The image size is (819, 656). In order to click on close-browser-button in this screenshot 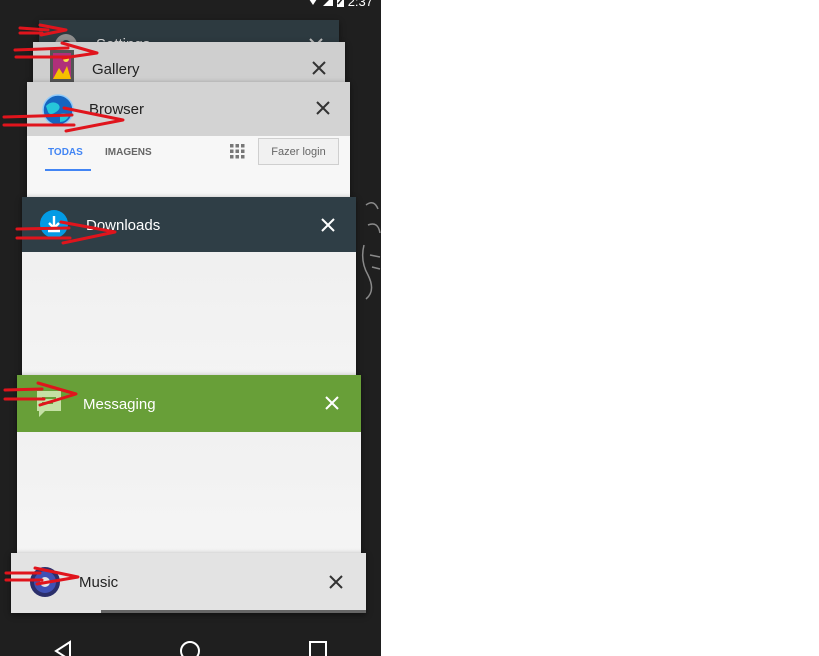, I will do `click(323, 108)`.